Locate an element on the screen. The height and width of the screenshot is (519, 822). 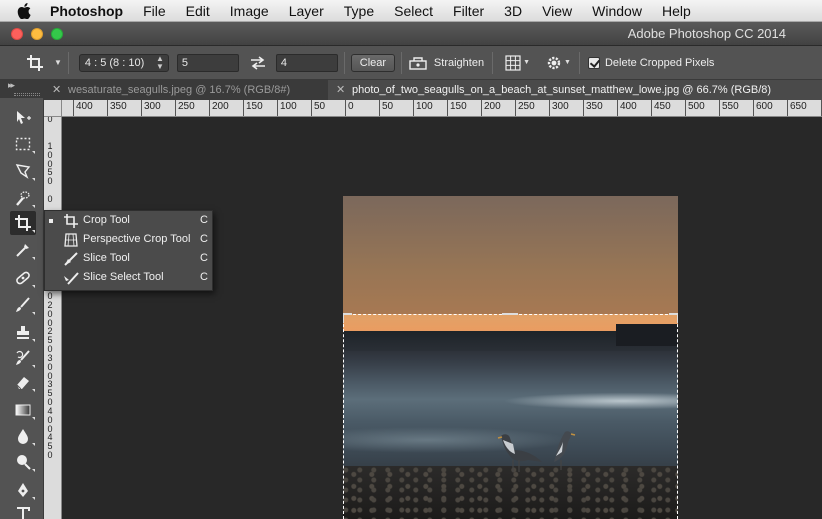
perspective-crop-icon is located at coordinates (71, 240).